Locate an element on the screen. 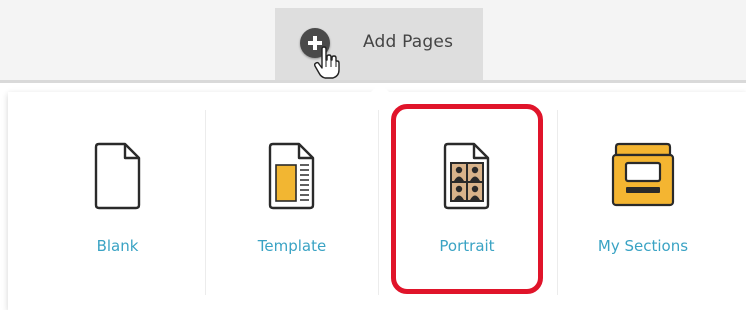 The image size is (746, 310). option-template: Template is located at coordinates (292, 202).